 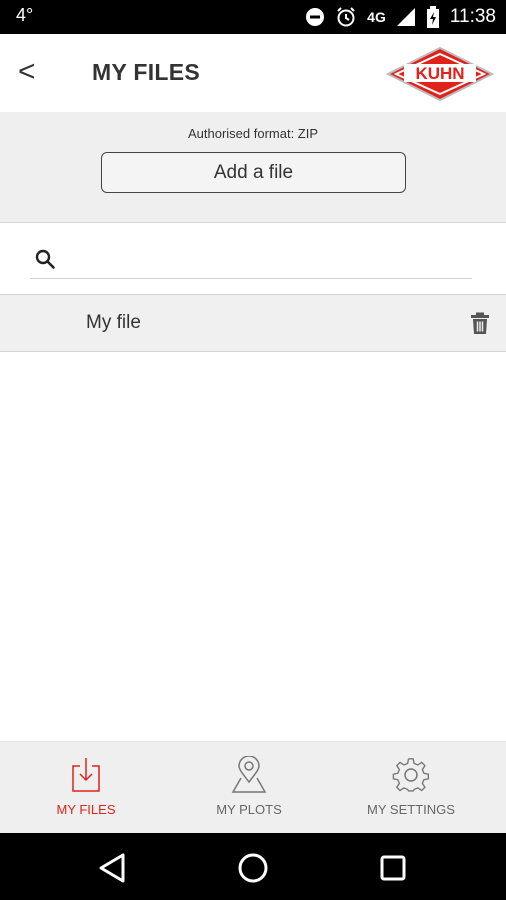 What do you see at coordinates (253, 73) in the screenshot?
I see `app-header: < MY FILES KUHN` at bounding box center [253, 73].